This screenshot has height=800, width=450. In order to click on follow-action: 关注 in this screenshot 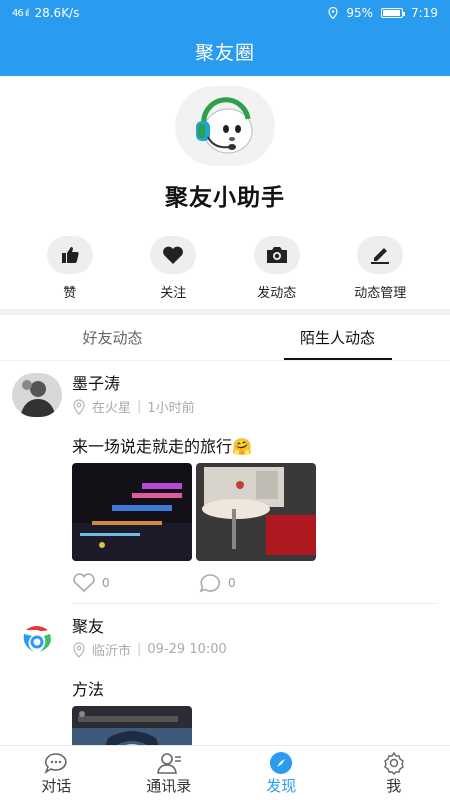, I will do `click(173, 268)`.